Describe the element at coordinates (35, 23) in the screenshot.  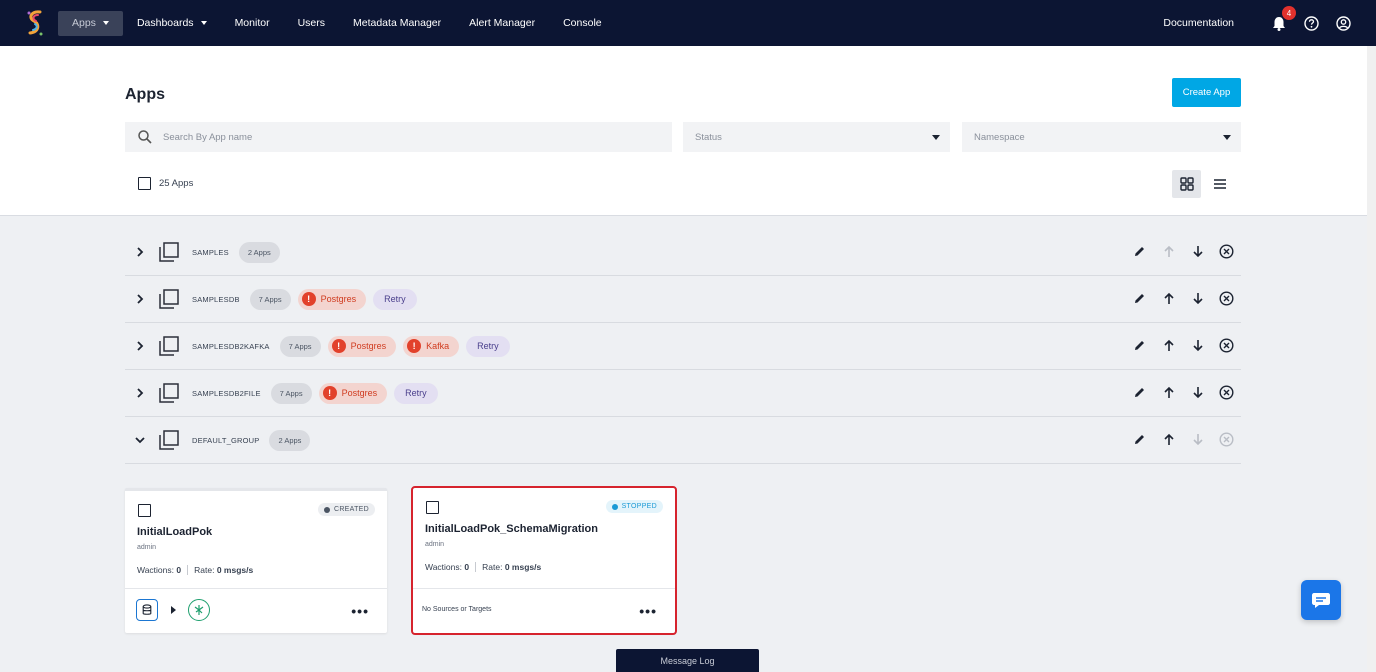
I see `striim-logo-icon` at that location.